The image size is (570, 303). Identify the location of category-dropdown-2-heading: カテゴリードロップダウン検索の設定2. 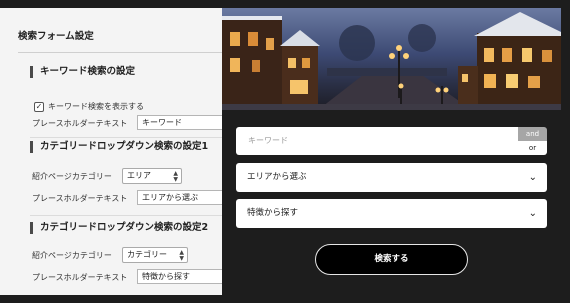
(119, 228).